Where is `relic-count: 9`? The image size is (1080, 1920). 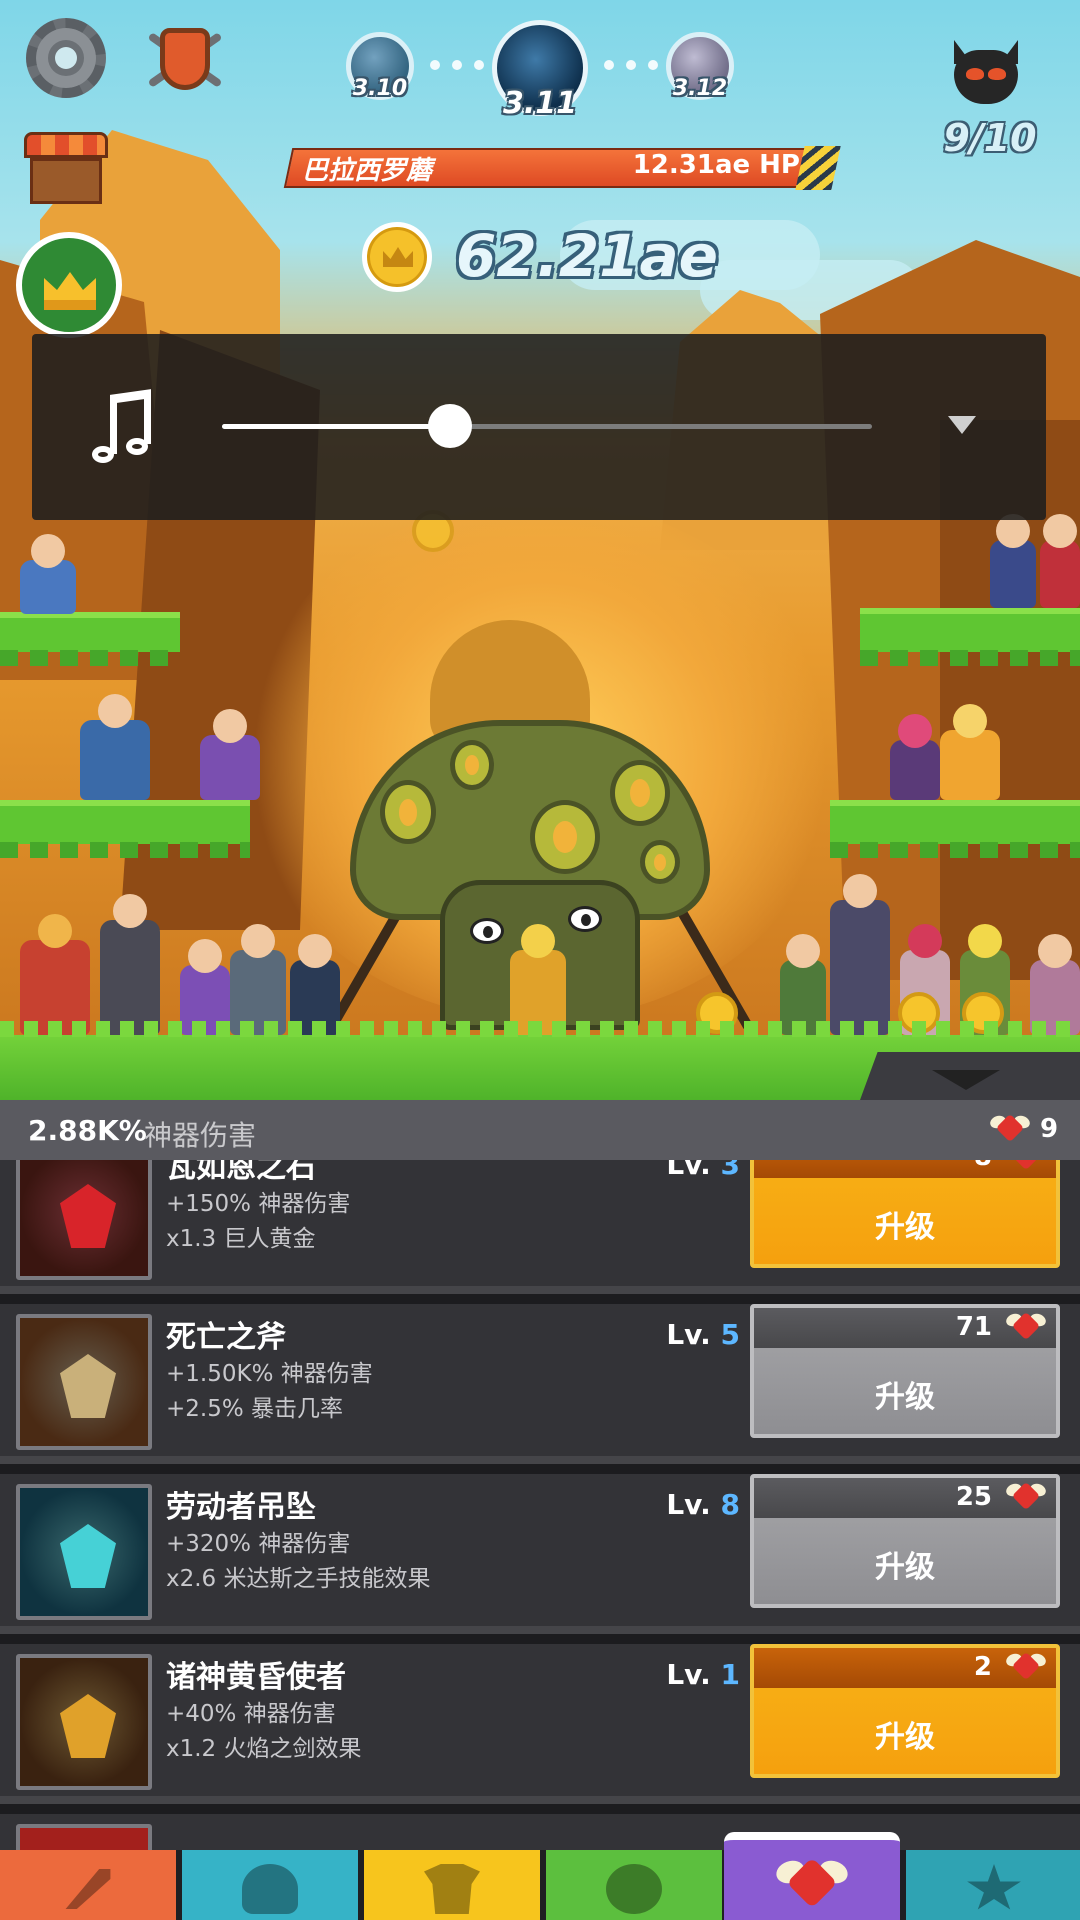
relic-count: 9 is located at coordinates (1049, 1129).